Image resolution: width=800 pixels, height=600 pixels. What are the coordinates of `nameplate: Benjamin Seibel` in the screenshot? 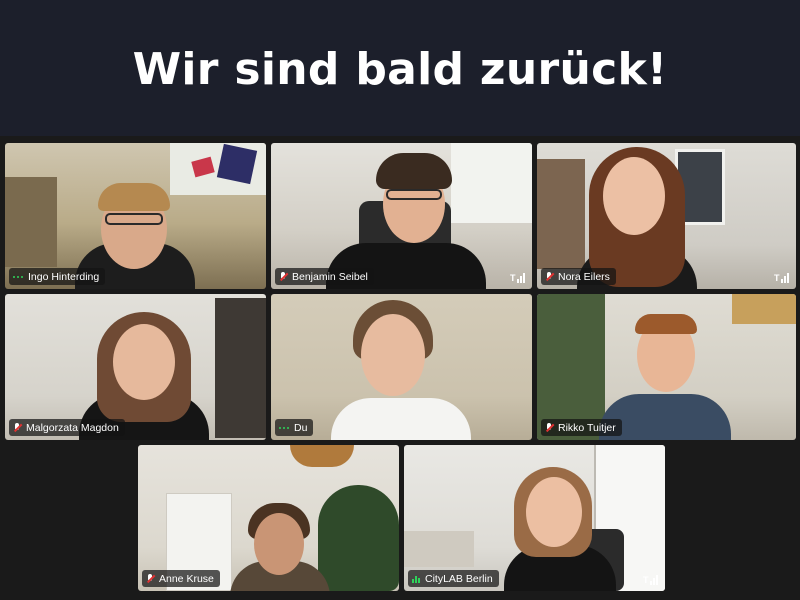 It's located at (324, 276).